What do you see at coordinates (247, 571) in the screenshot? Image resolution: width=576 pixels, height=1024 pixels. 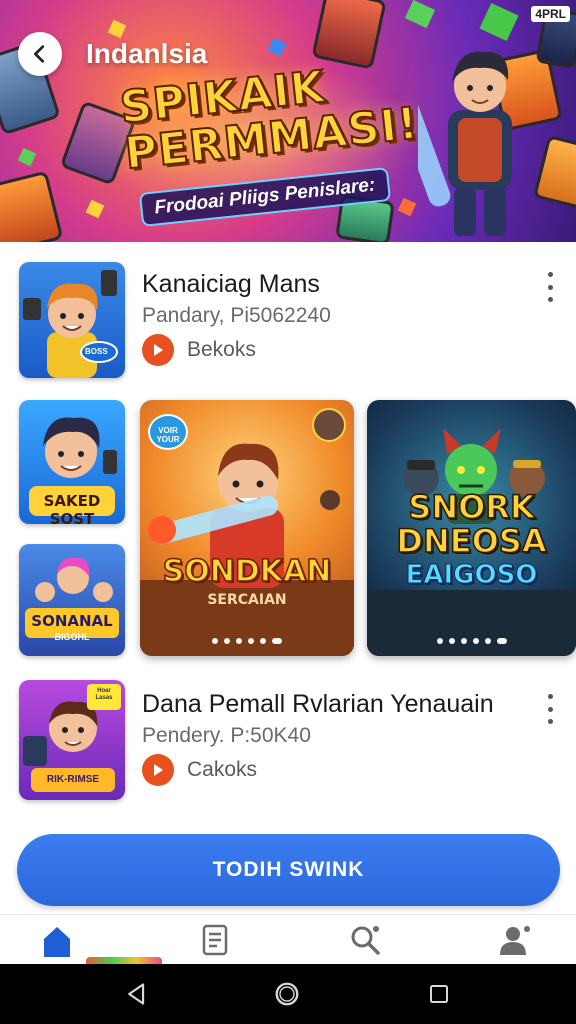 I see `promo-title: SONDKAN` at bounding box center [247, 571].